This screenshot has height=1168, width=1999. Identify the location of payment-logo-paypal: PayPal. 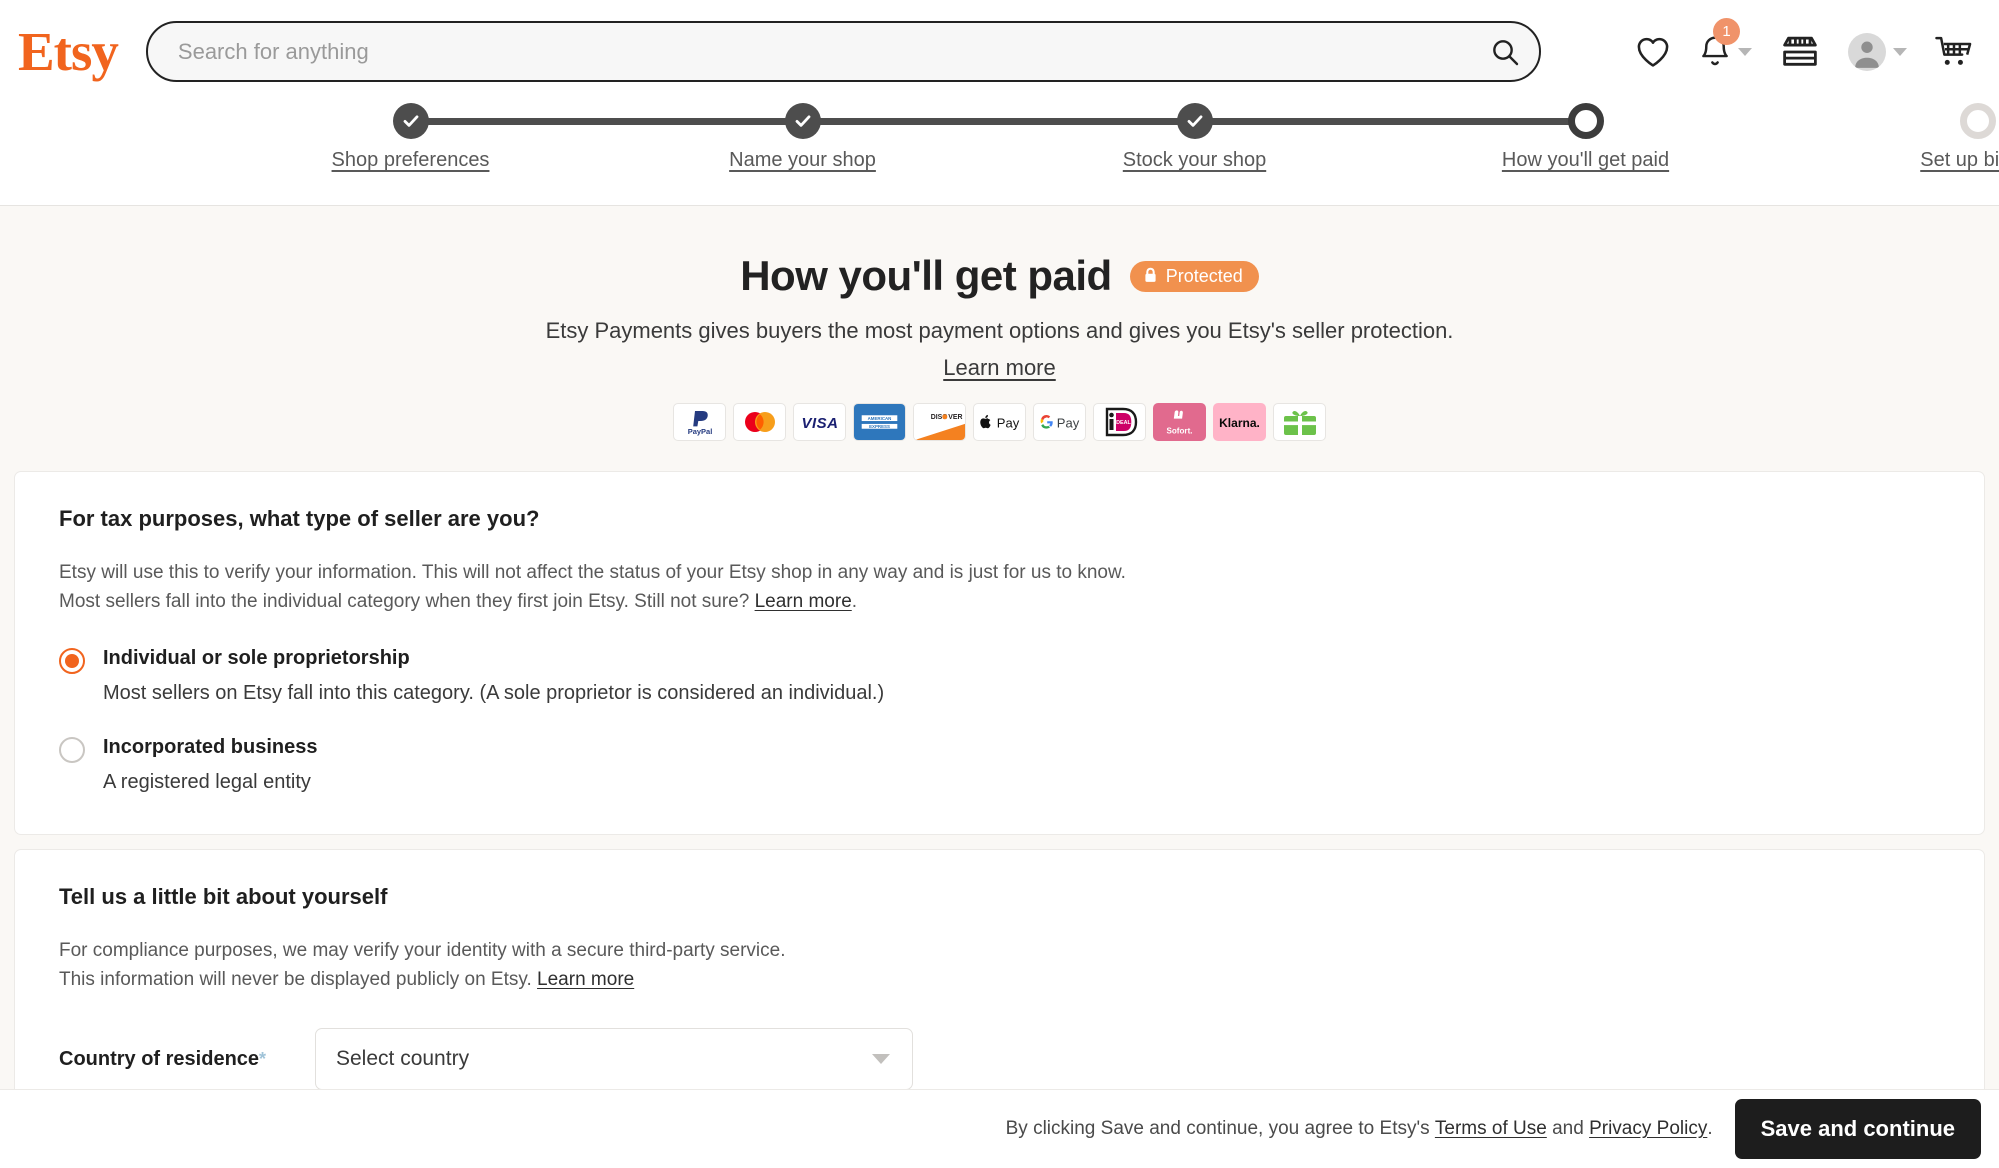
(699, 422).